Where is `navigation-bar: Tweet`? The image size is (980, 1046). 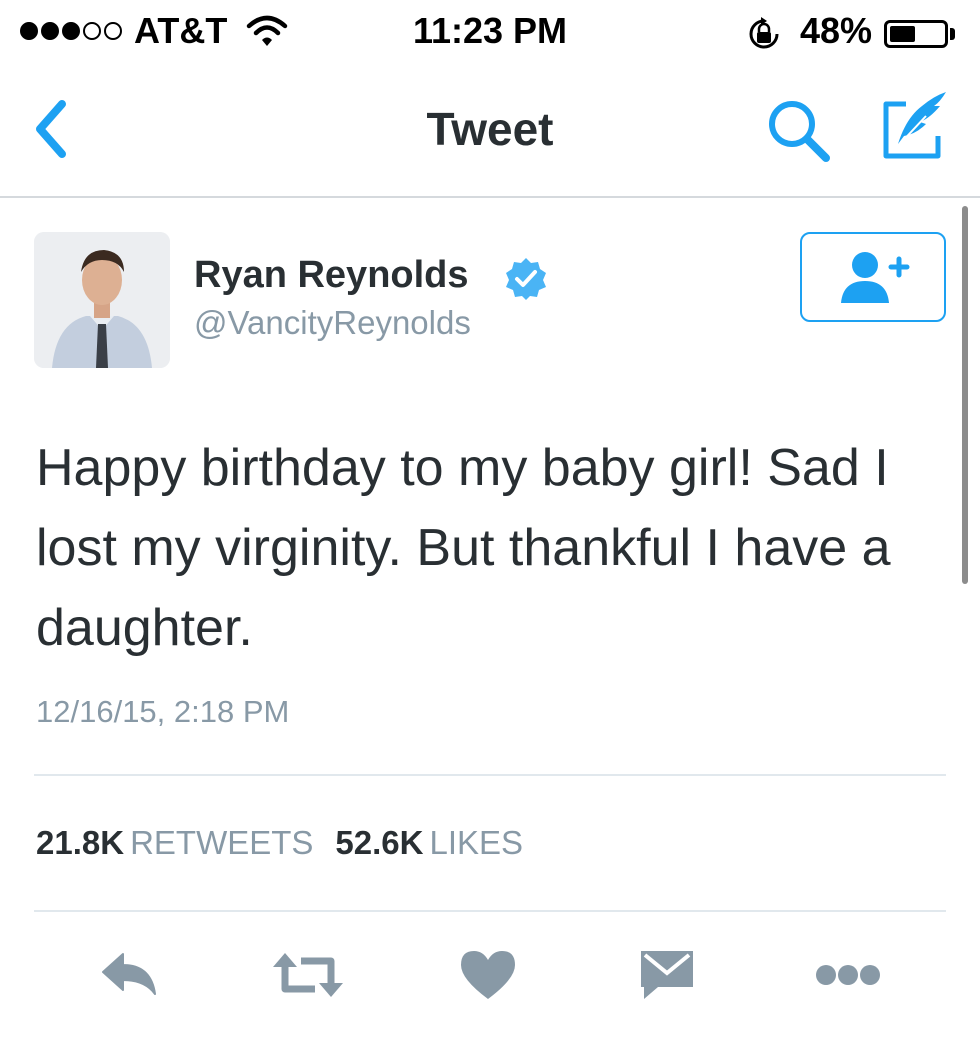
navigation-bar: Tweet is located at coordinates (490, 131).